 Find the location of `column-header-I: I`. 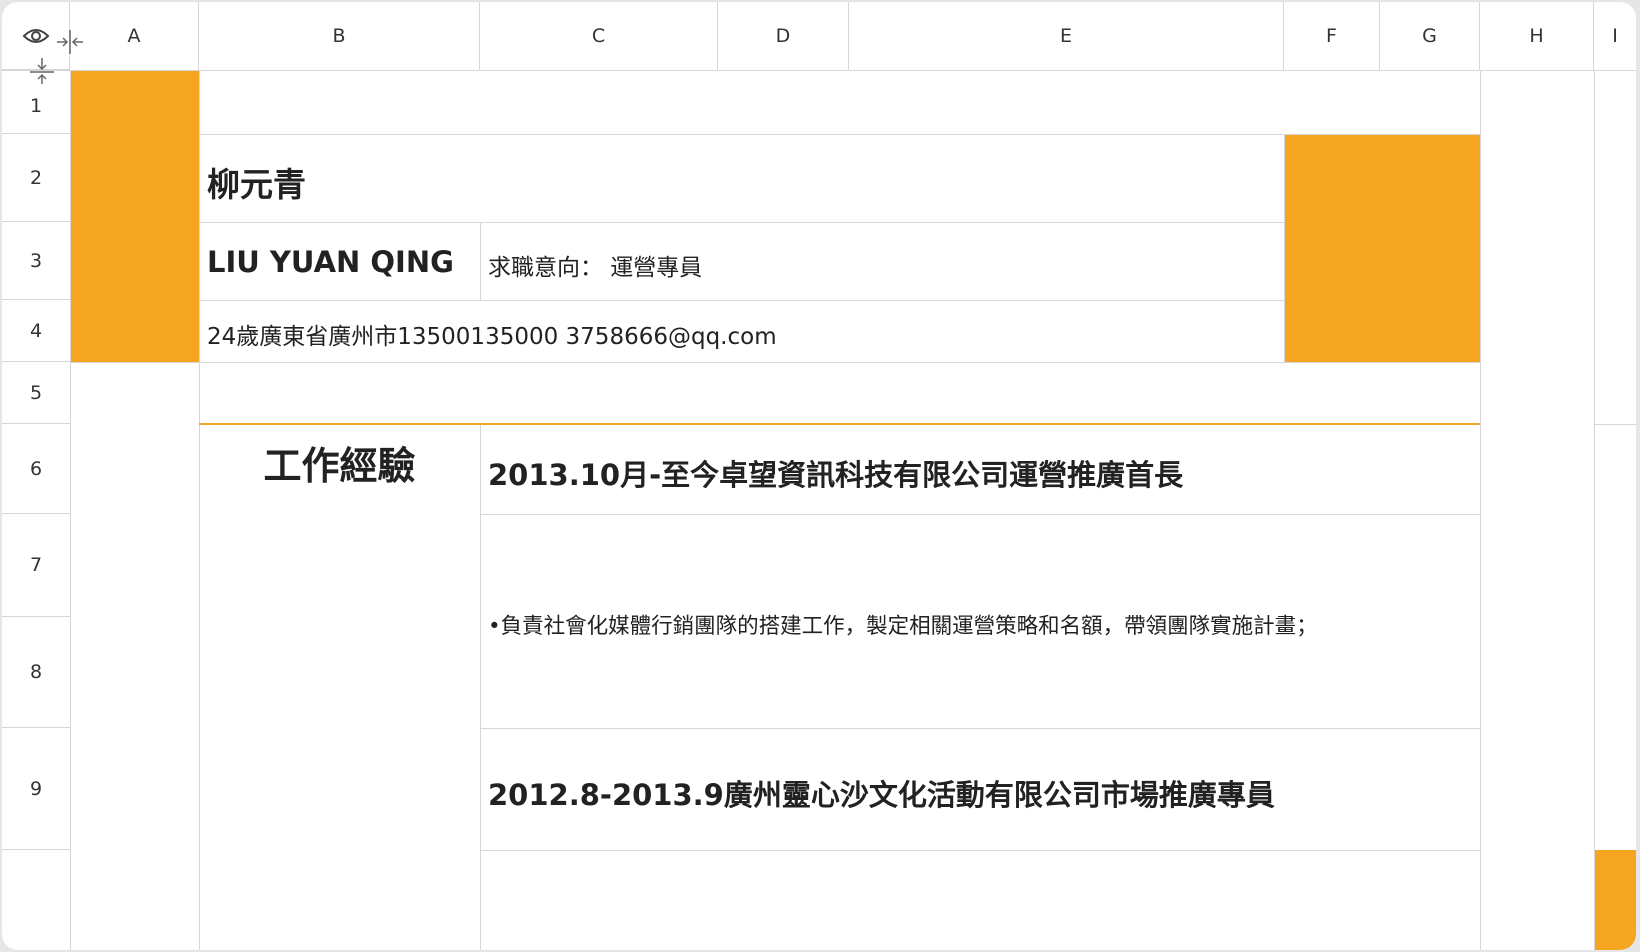

column-header-I: I is located at coordinates (1615, 36).